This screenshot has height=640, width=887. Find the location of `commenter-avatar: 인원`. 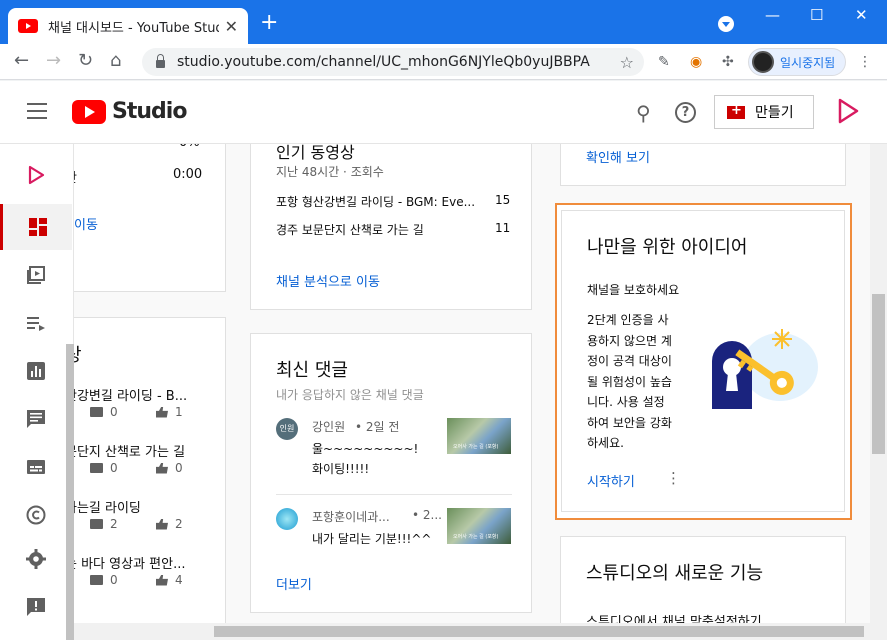

commenter-avatar: 인원 is located at coordinates (287, 429).